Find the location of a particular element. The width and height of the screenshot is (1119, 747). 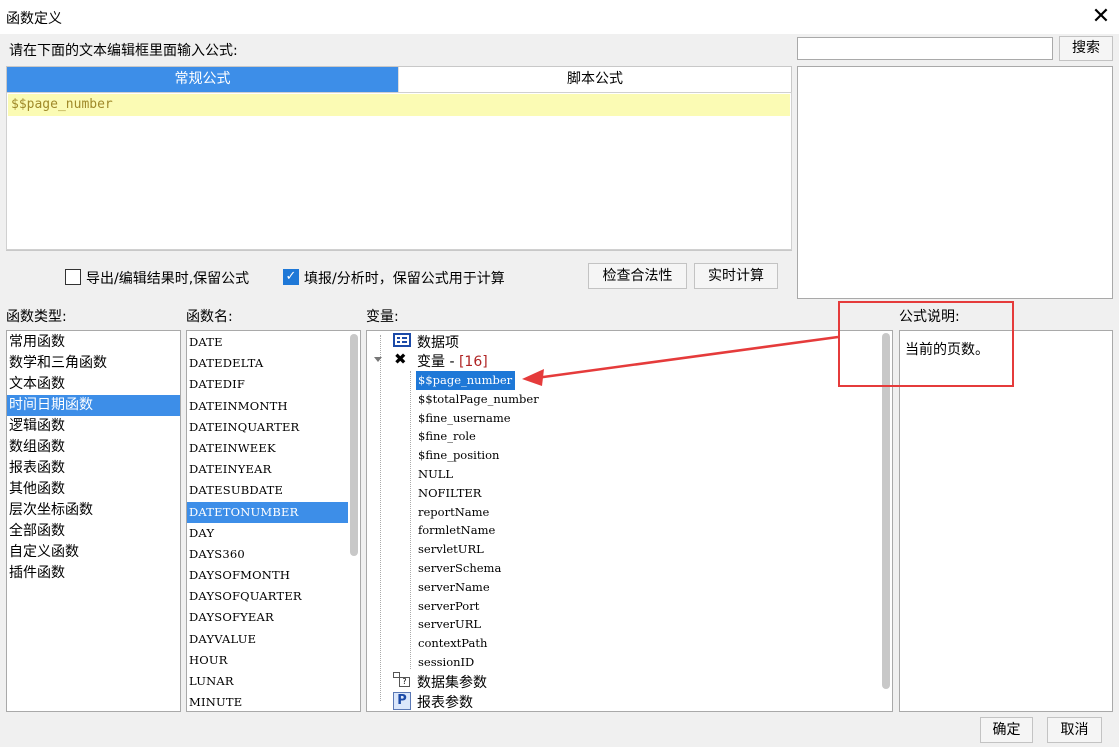

annotation-arrow is located at coordinates (680, 360).